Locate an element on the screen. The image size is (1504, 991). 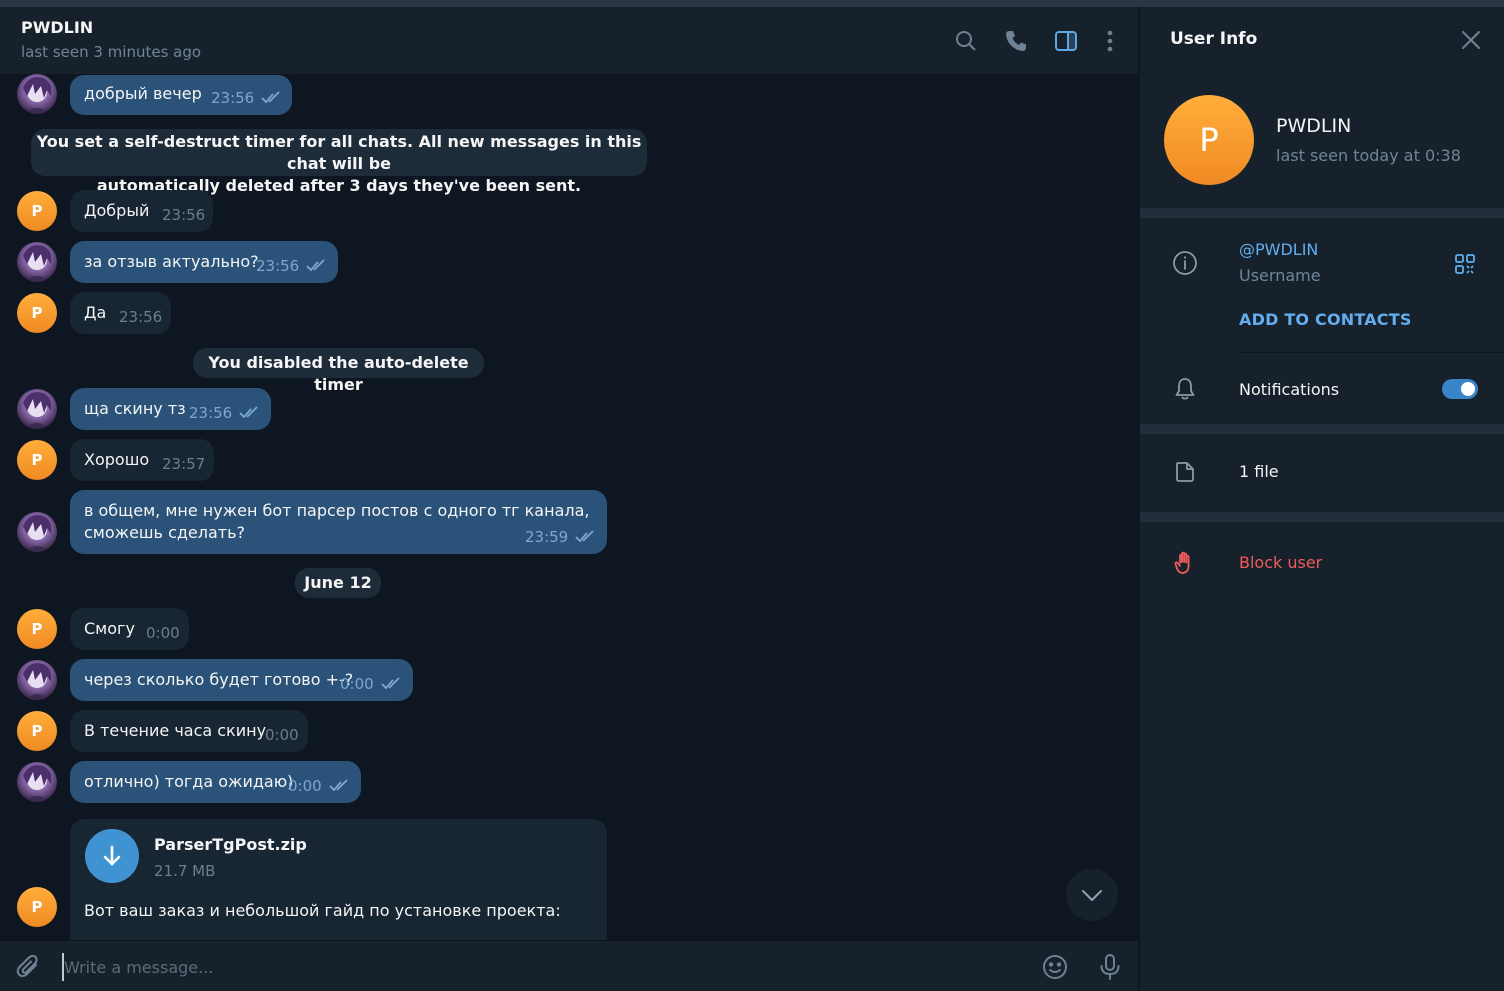
message-bubble-outgoing: ща скину тз 23:56 is located at coordinates (170, 409).